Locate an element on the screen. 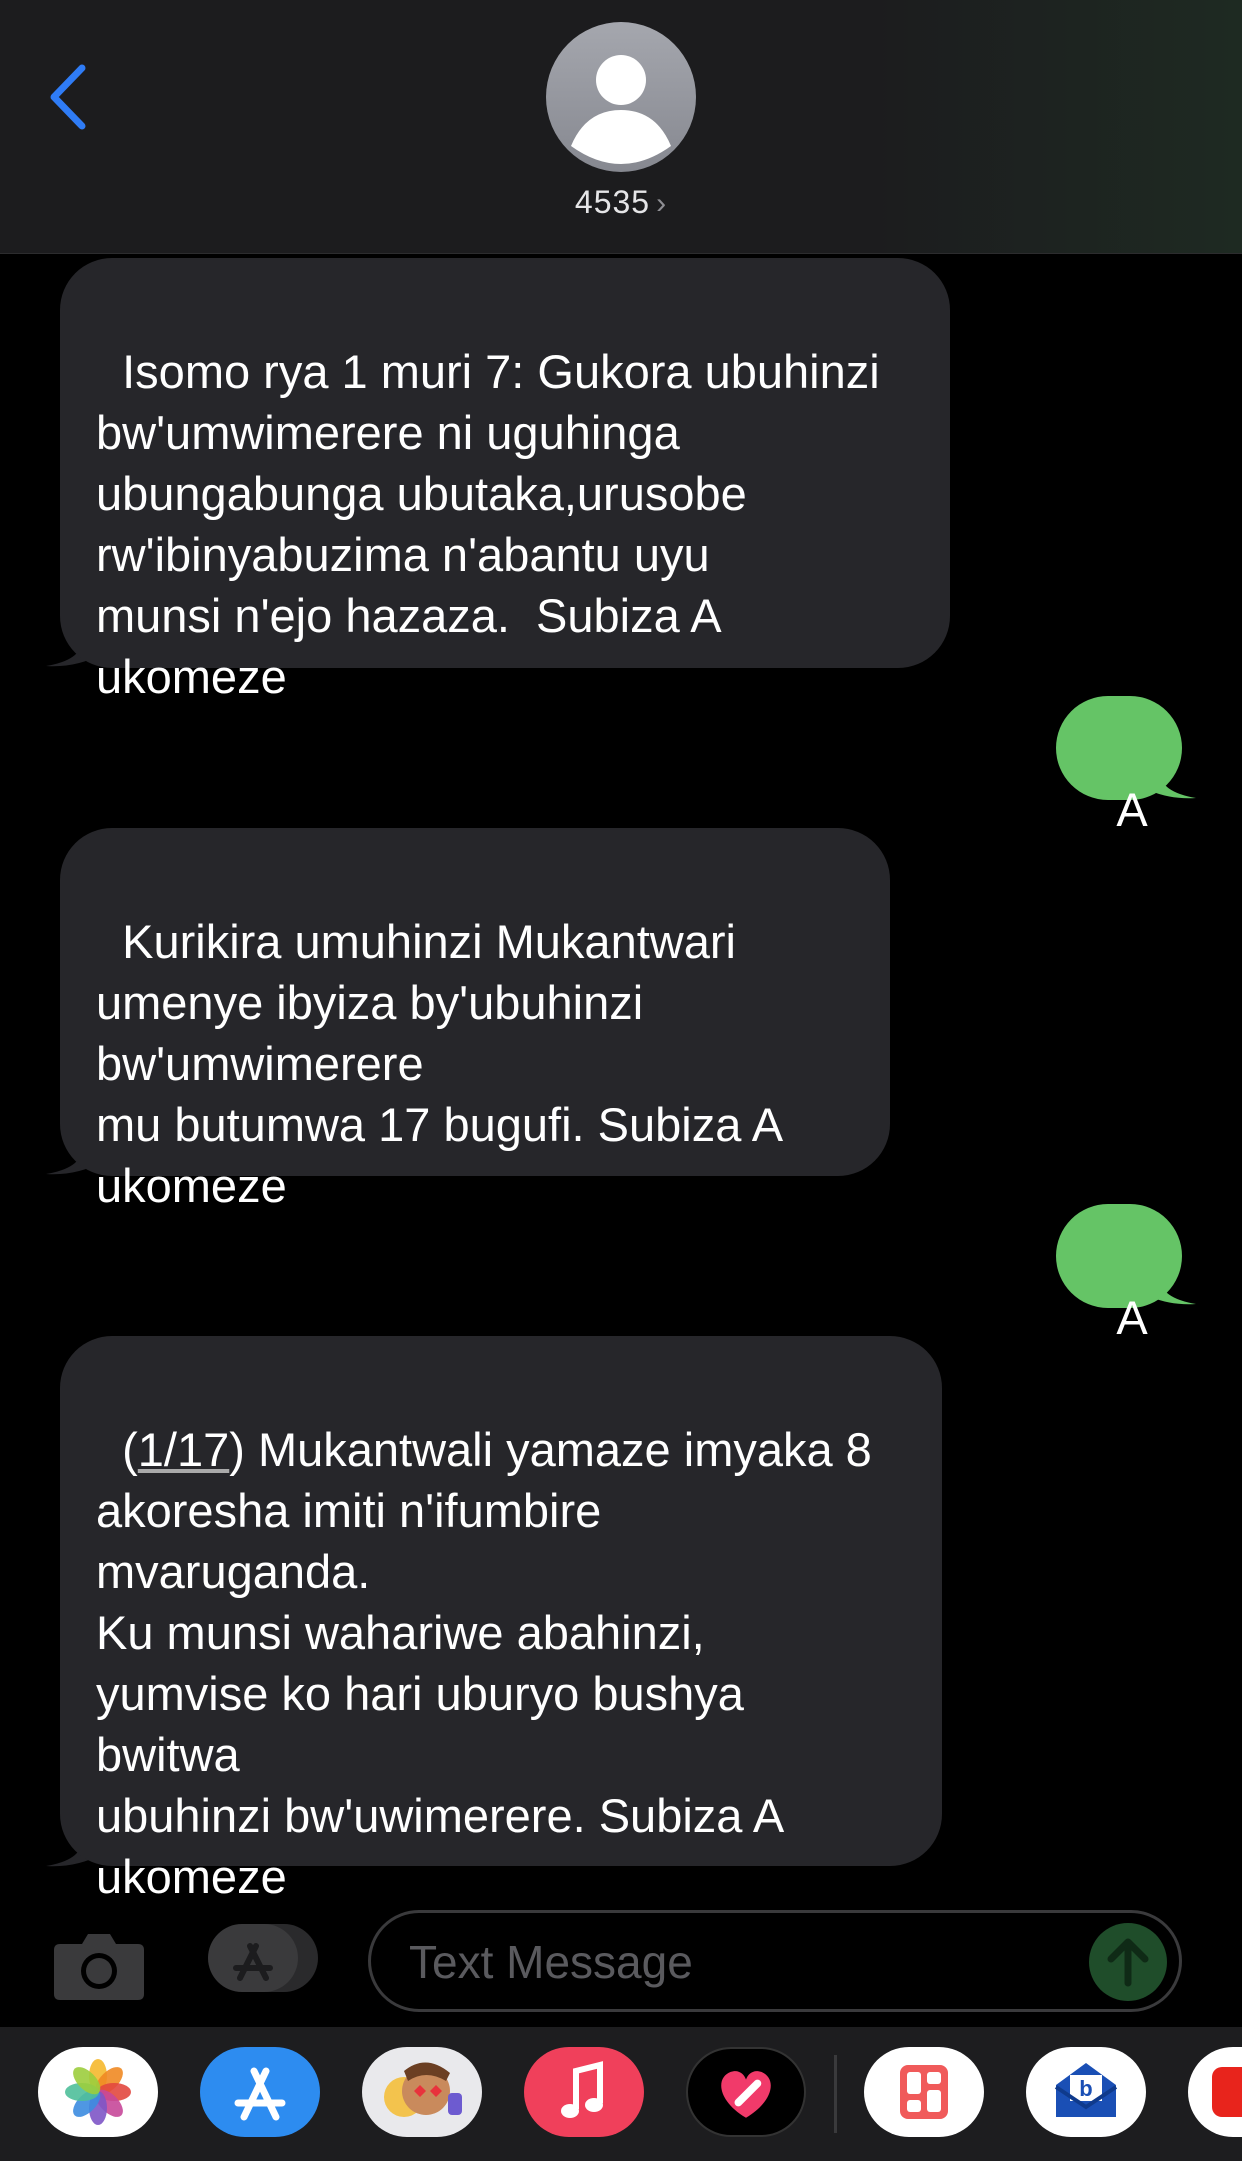  memoji-app is located at coordinates (422, 2092).